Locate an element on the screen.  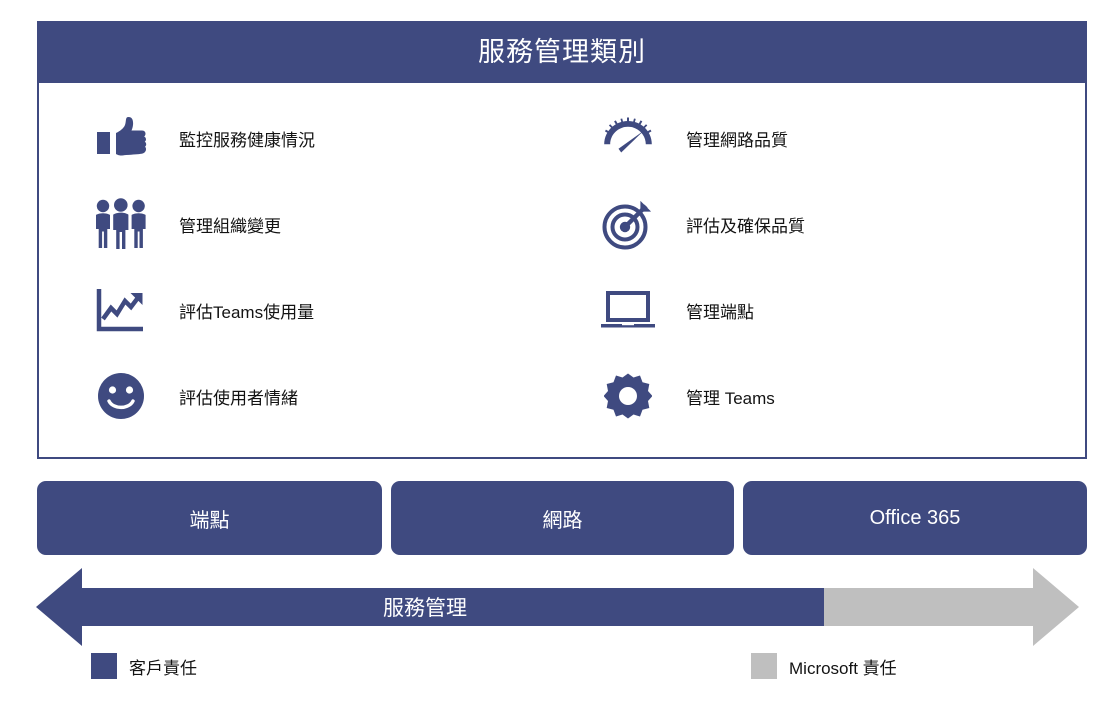
speedometer-icon is located at coordinates (628, 138).